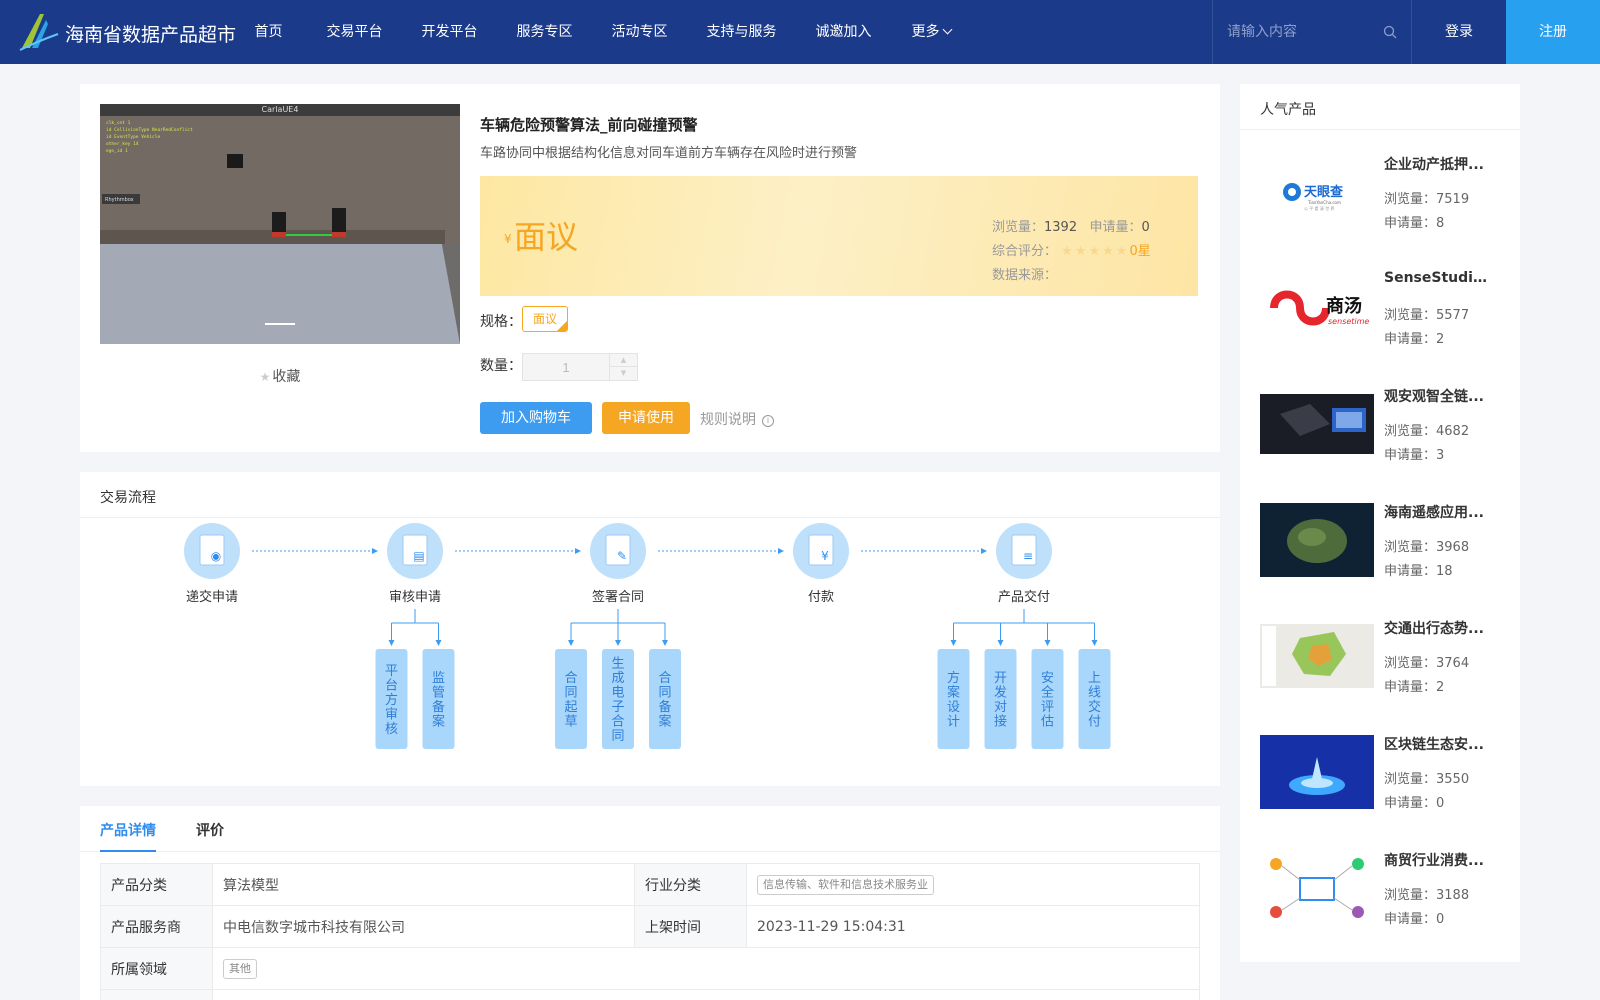 The image size is (1600, 1000). I want to click on popular-product-item: 交通出行态势... 浏览量：3764 申请量：2, so click(1385, 666).